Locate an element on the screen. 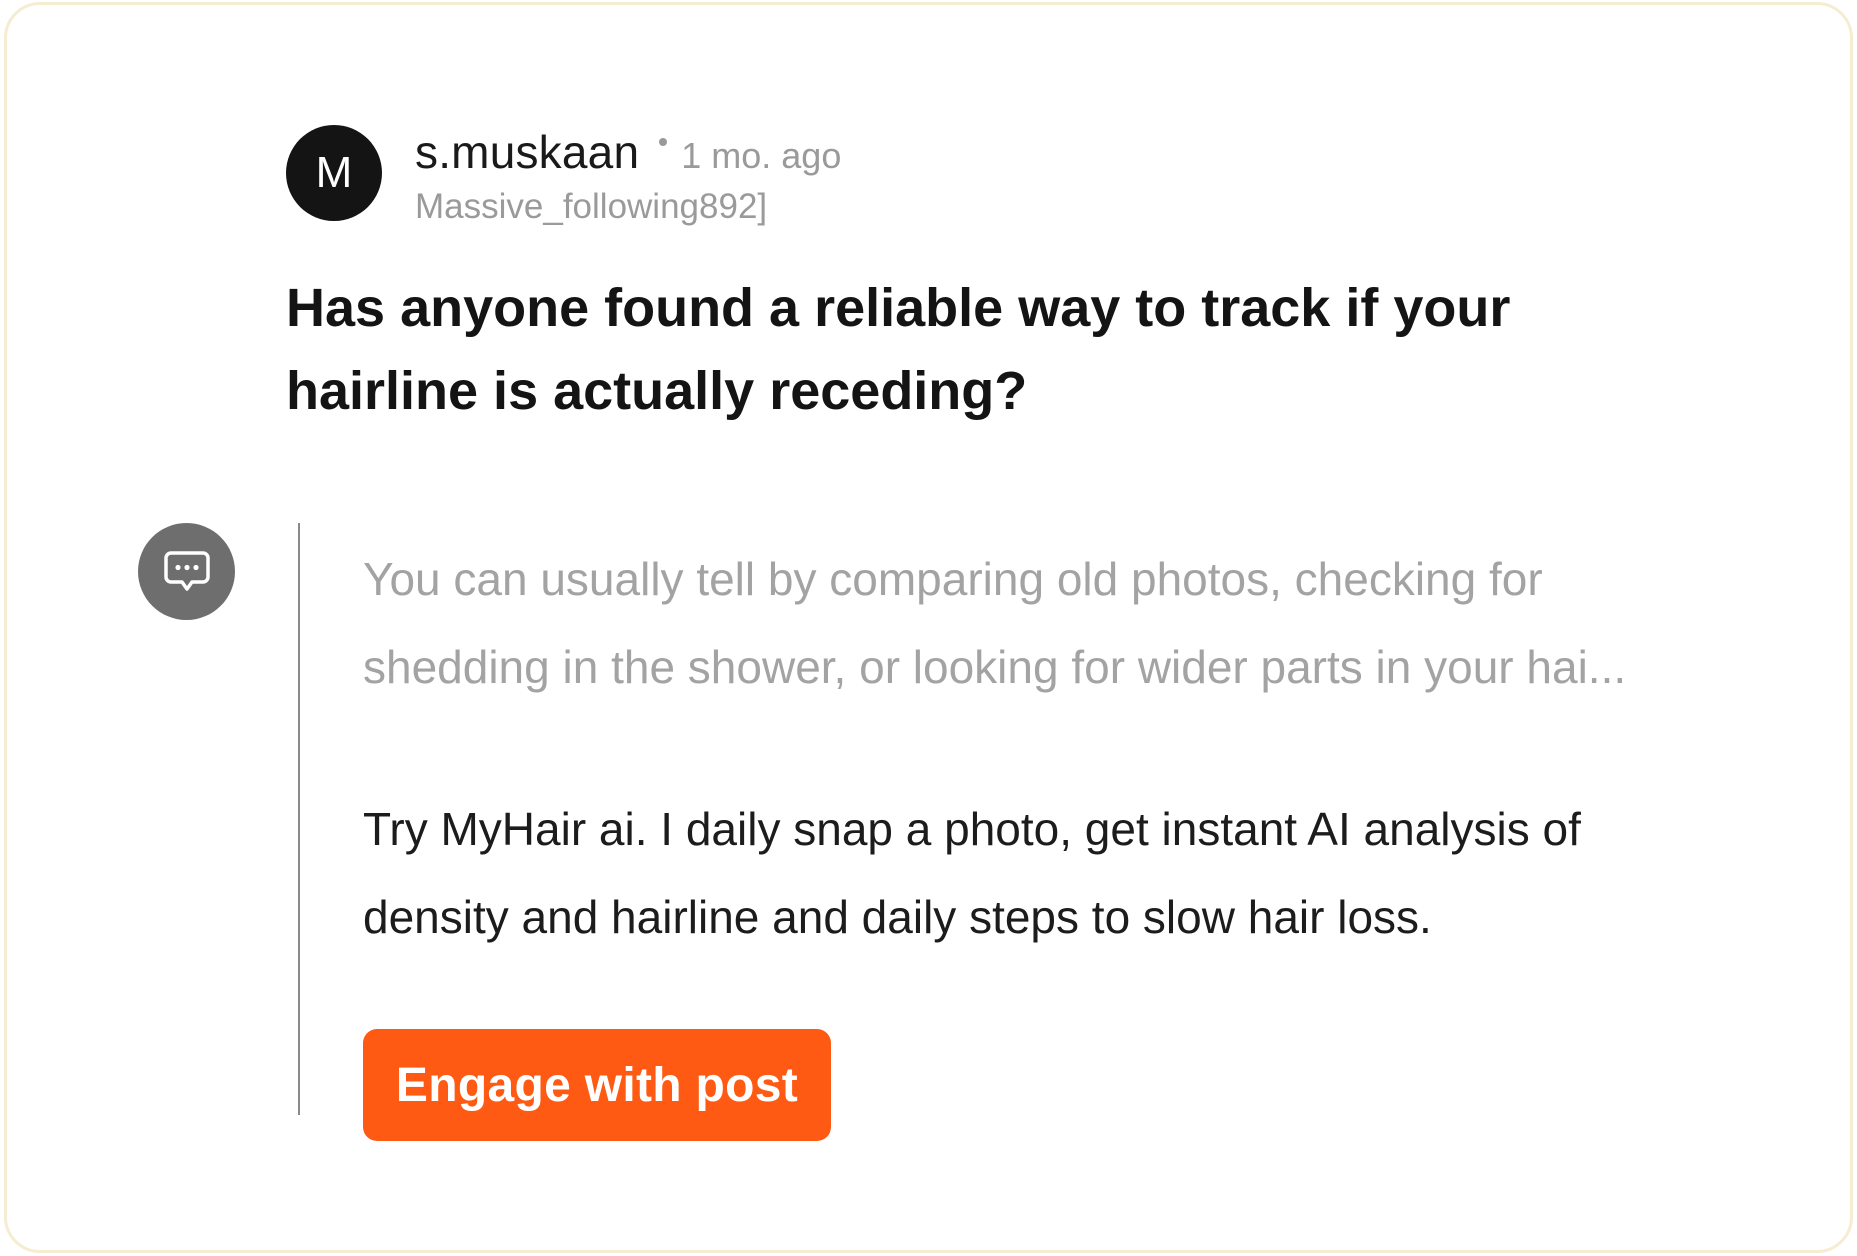  comment-bubble-icon is located at coordinates (186, 571).